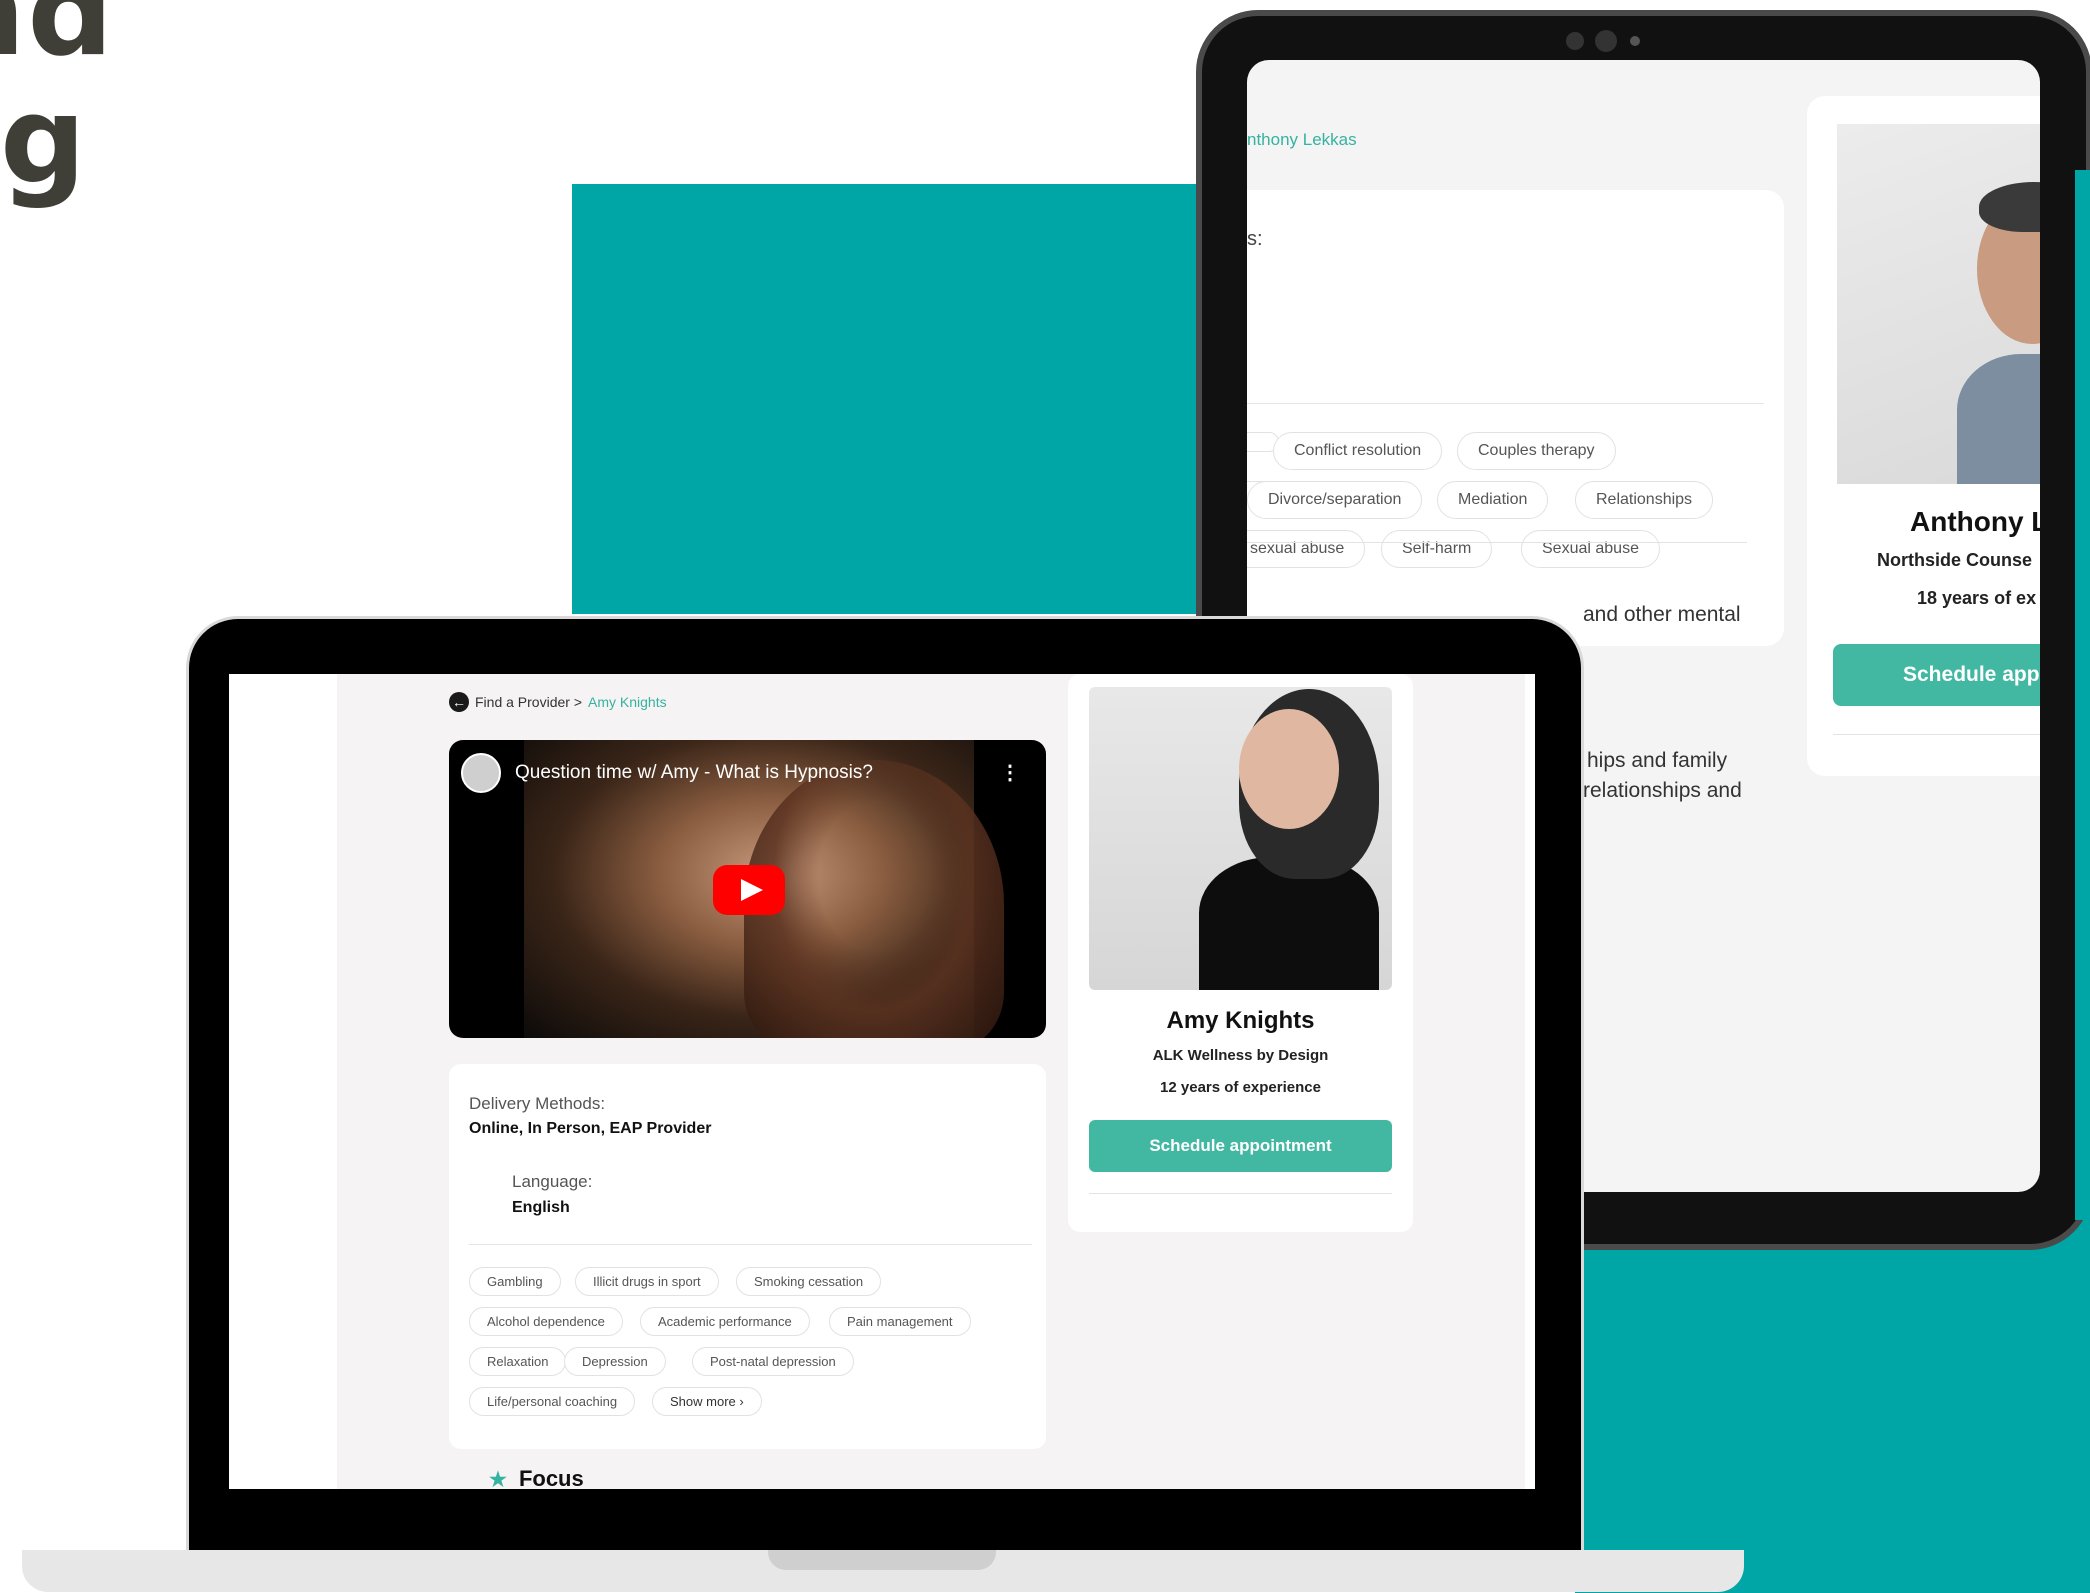 The height and width of the screenshot is (1593, 2090). What do you see at coordinates (515, 1281) in the screenshot?
I see `specialty-chip: Gambling` at bounding box center [515, 1281].